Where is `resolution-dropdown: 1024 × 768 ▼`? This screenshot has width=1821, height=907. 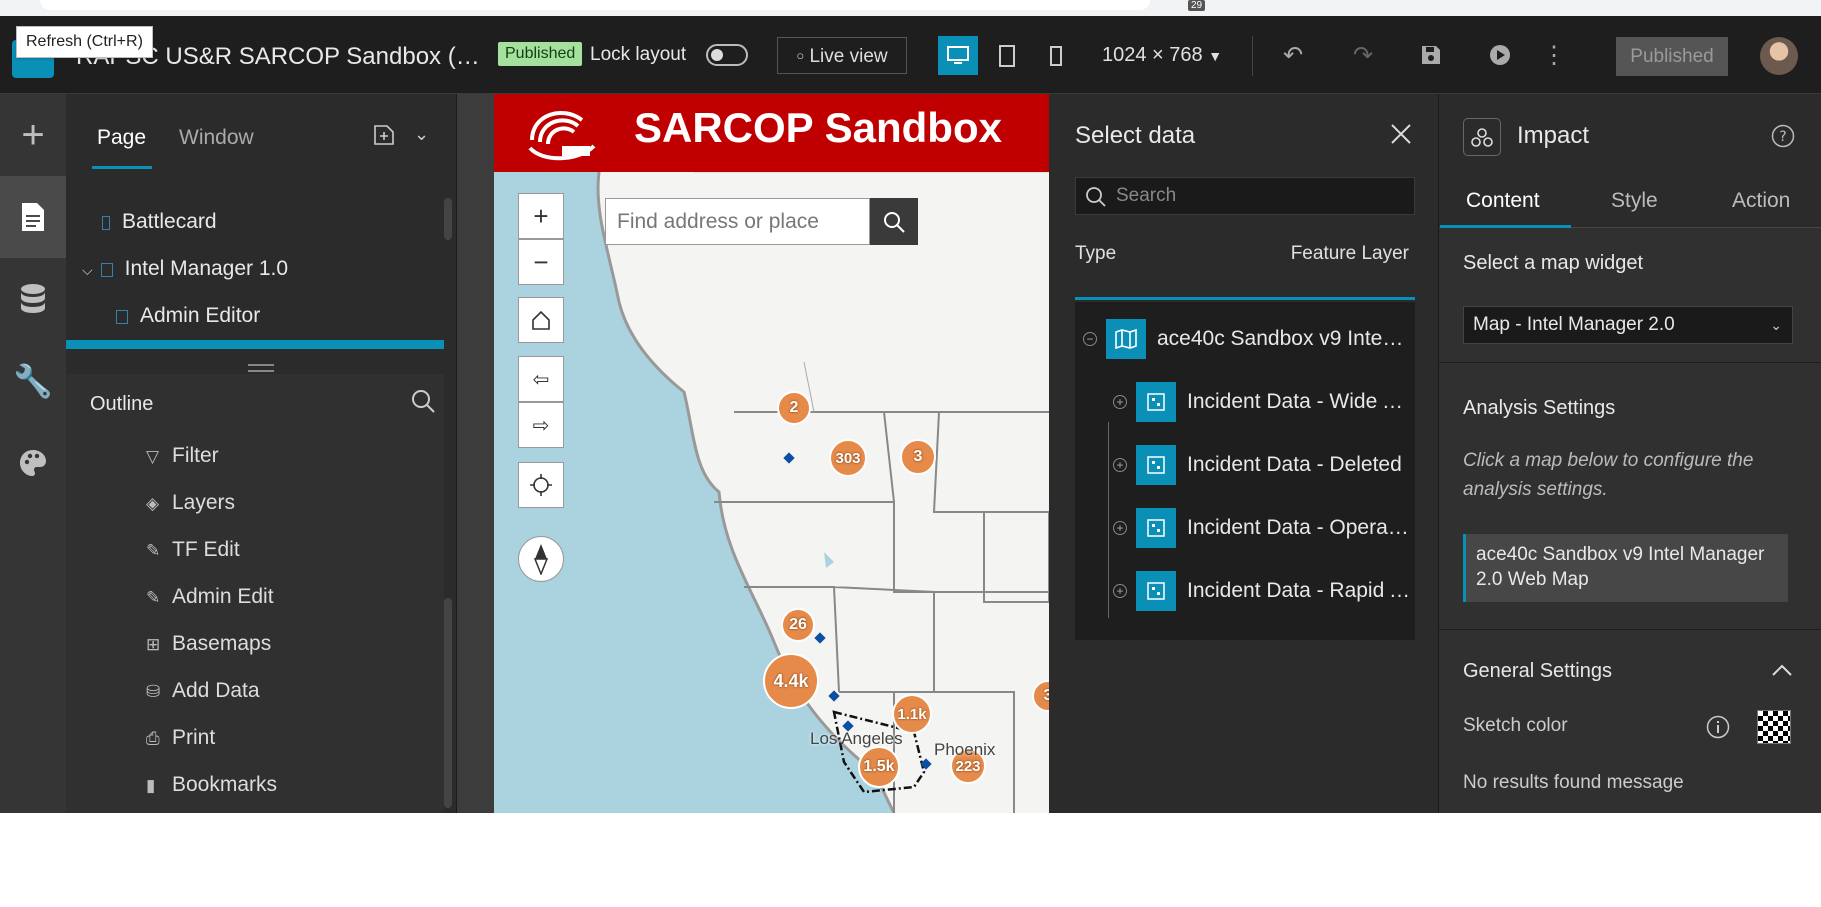
resolution-dropdown: 1024 × 768 ▼ is located at coordinates (1162, 55).